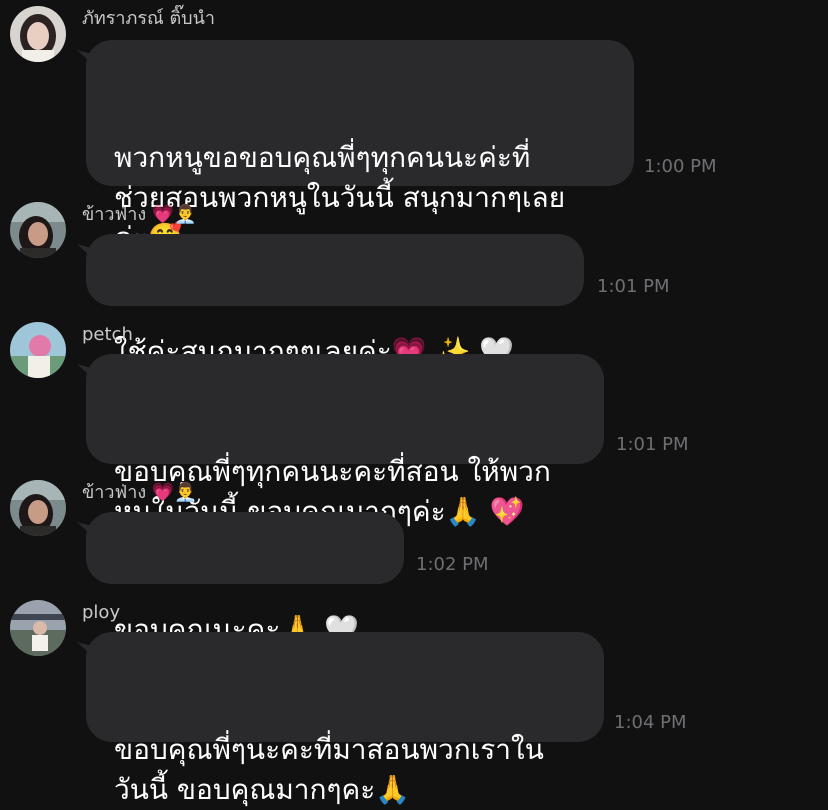 Image resolution: width=828 pixels, height=810 pixels. I want to click on message-timestamp: 1:00 PM, so click(680, 166).